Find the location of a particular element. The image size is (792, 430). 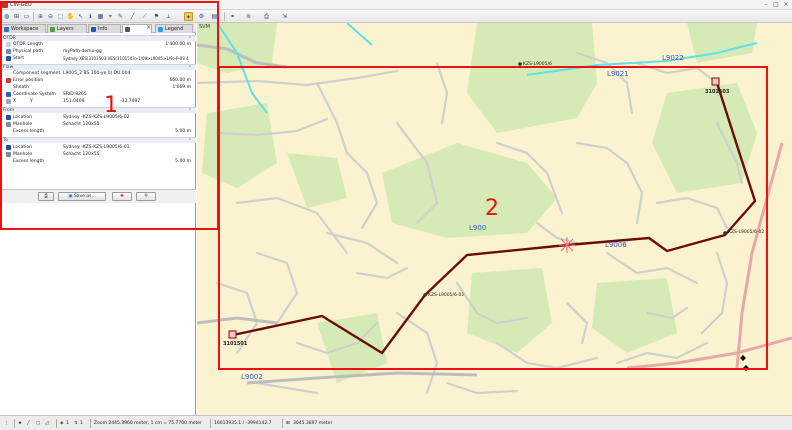

polygon-icon: ▢ is located at coordinates (38, 423).